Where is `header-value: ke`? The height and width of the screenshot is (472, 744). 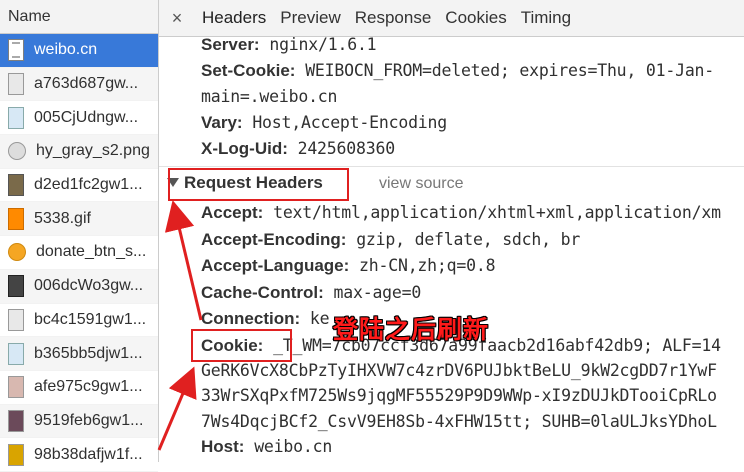
header-value: ke is located at coordinates (319, 318).